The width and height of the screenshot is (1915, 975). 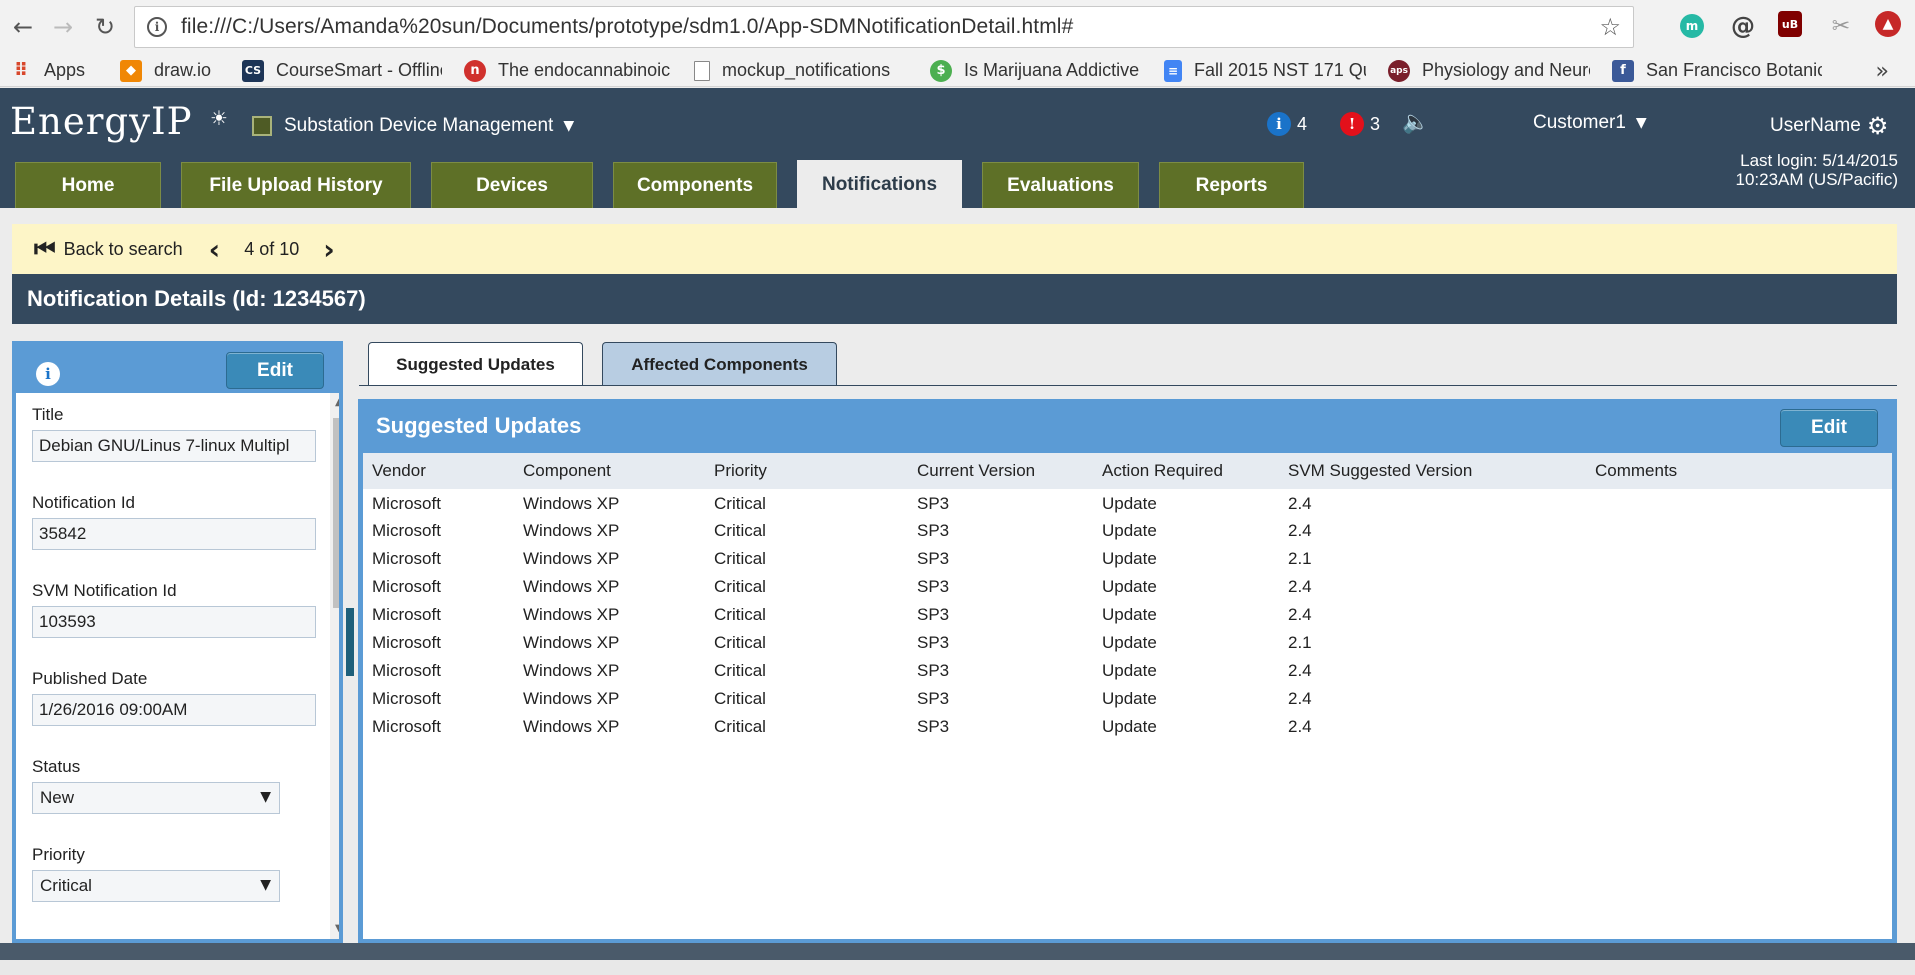 What do you see at coordinates (88, 185) in the screenshot?
I see `tab-home: Home` at bounding box center [88, 185].